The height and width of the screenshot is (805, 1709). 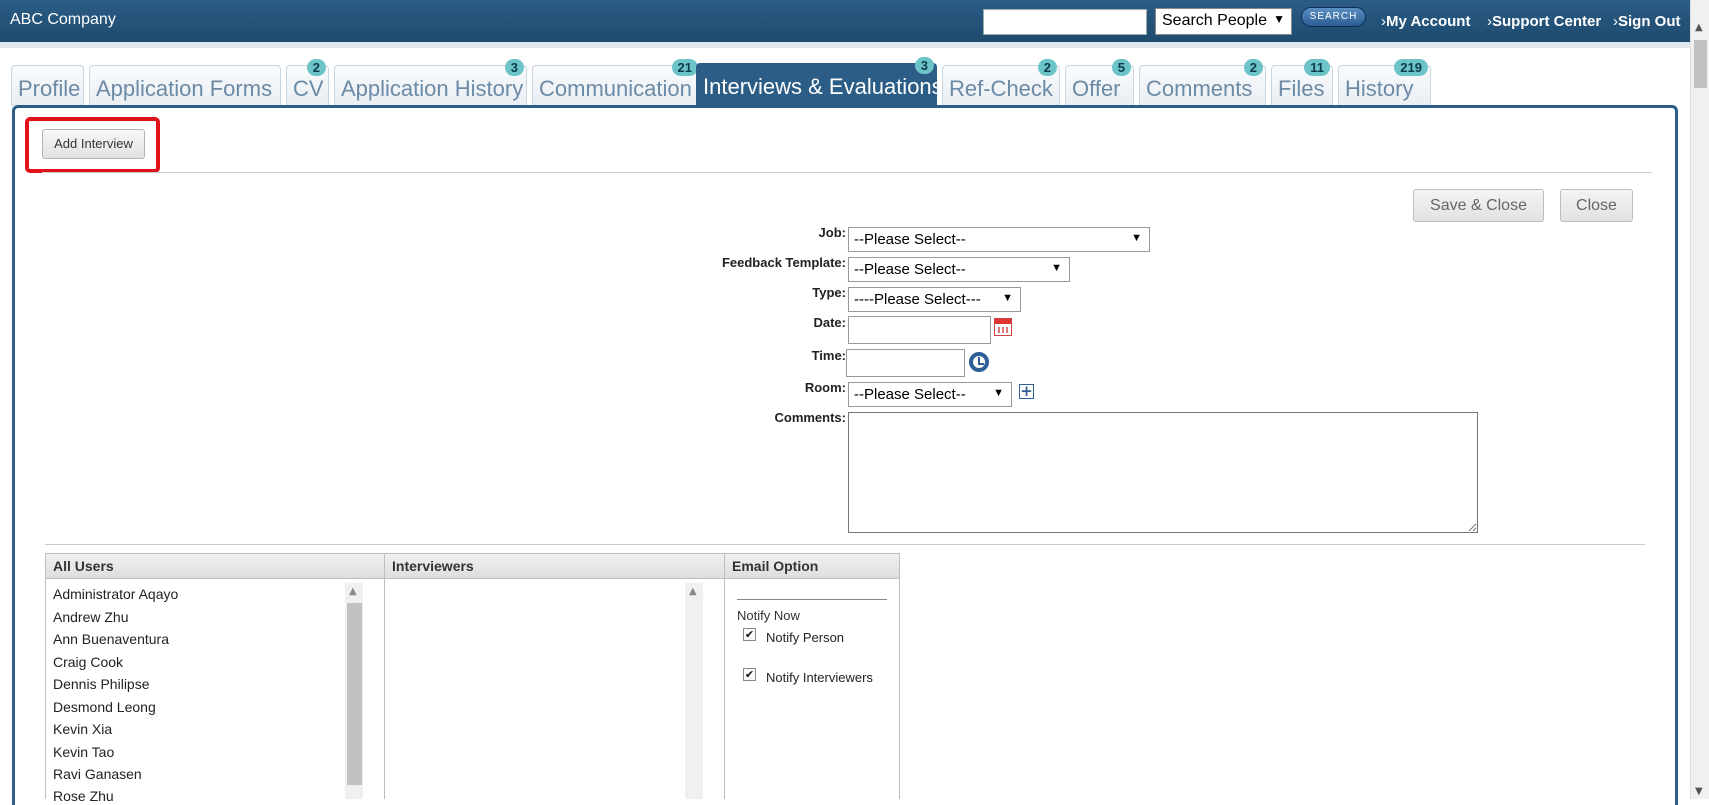 What do you see at coordinates (749, 674) in the screenshot?
I see `notify-interviewers-checkbox: ✔` at bounding box center [749, 674].